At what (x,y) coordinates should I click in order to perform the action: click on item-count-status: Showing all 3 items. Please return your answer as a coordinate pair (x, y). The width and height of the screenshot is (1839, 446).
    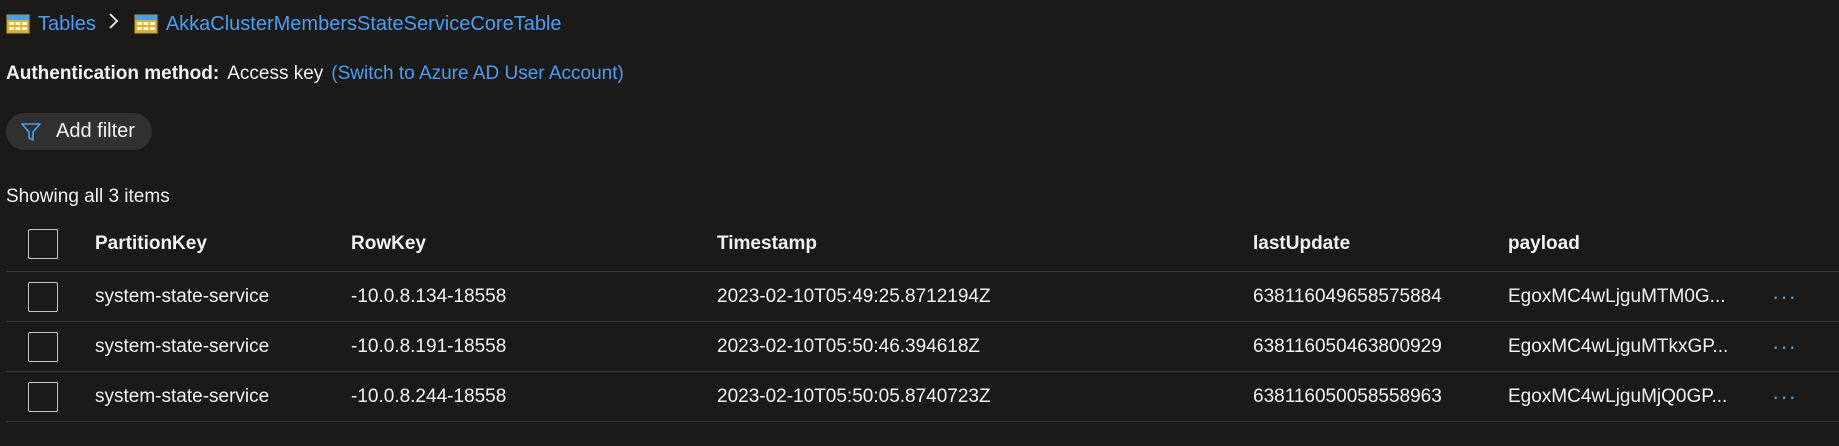
    Looking at the image, I should click on (88, 196).